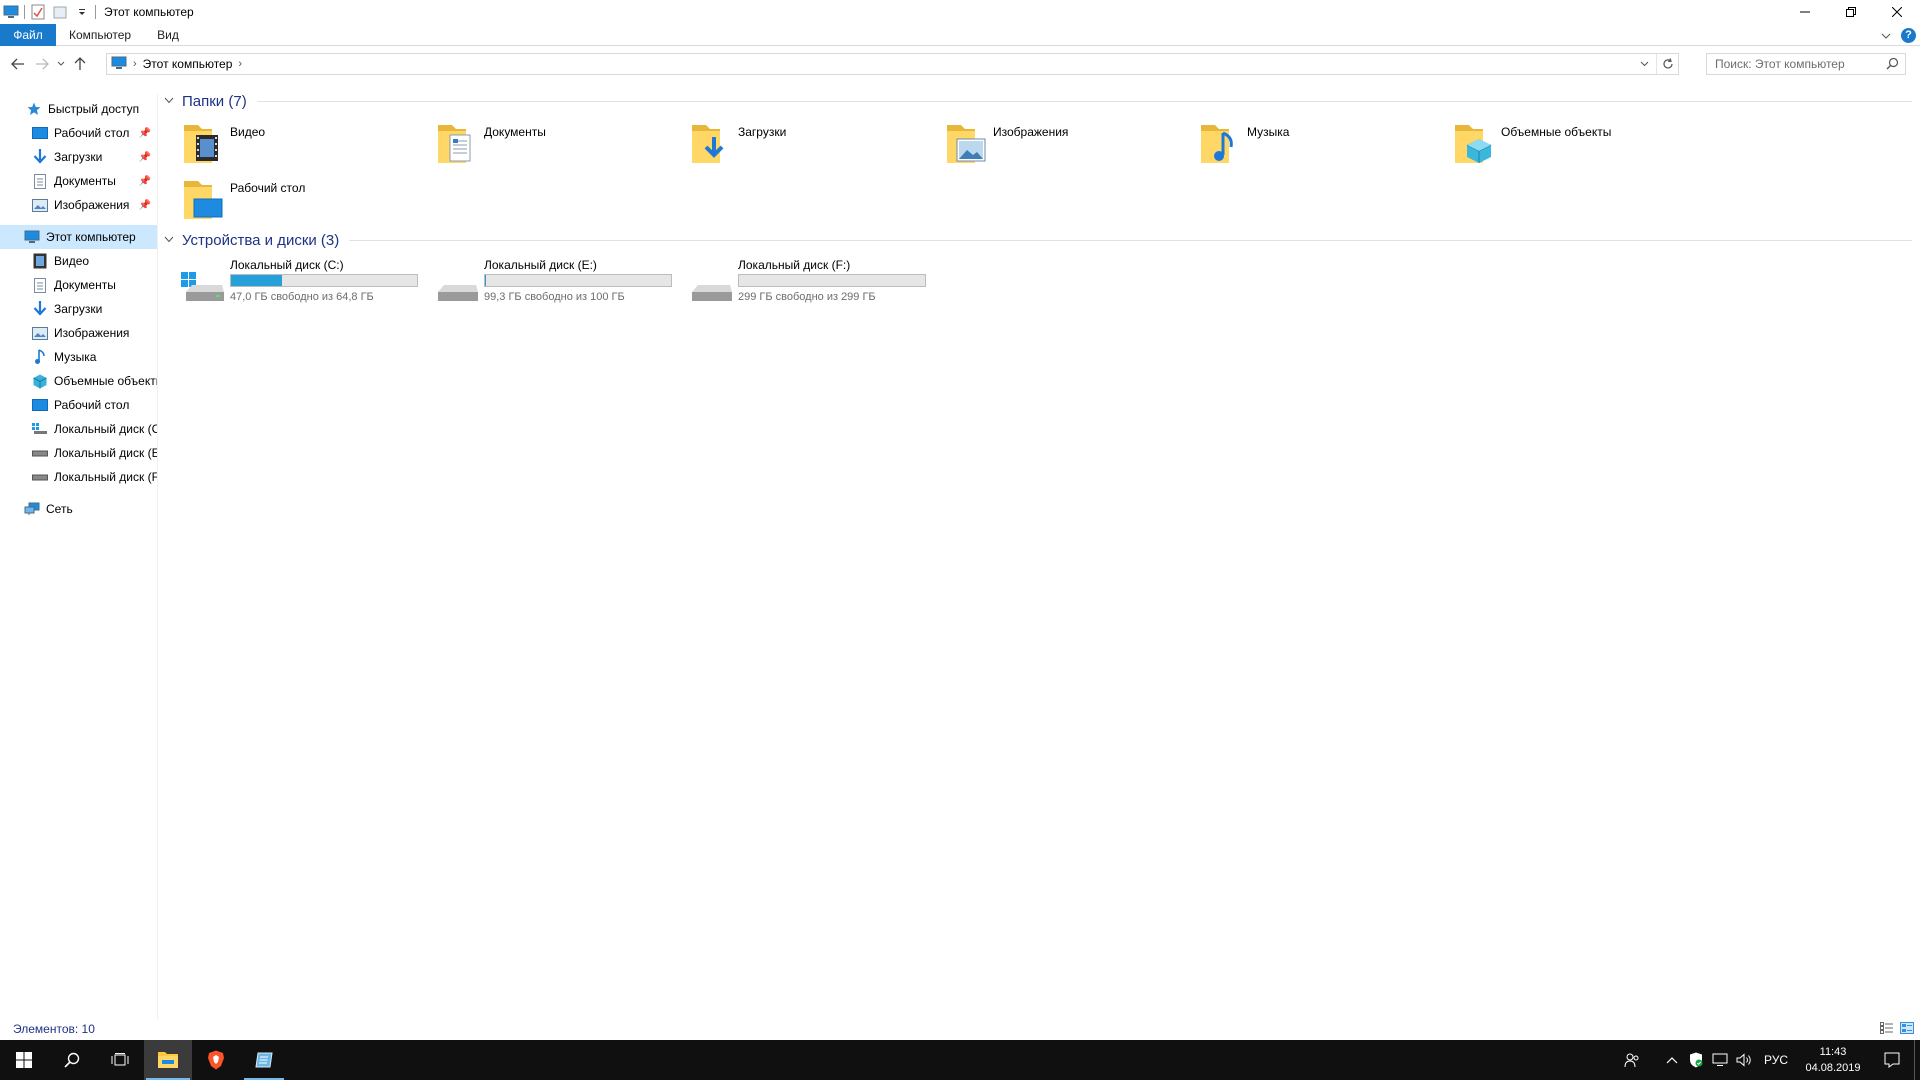  What do you see at coordinates (1696, 1060) in the screenshot?
I see `security-shield-icon` at bounding box center [1696, 1060].